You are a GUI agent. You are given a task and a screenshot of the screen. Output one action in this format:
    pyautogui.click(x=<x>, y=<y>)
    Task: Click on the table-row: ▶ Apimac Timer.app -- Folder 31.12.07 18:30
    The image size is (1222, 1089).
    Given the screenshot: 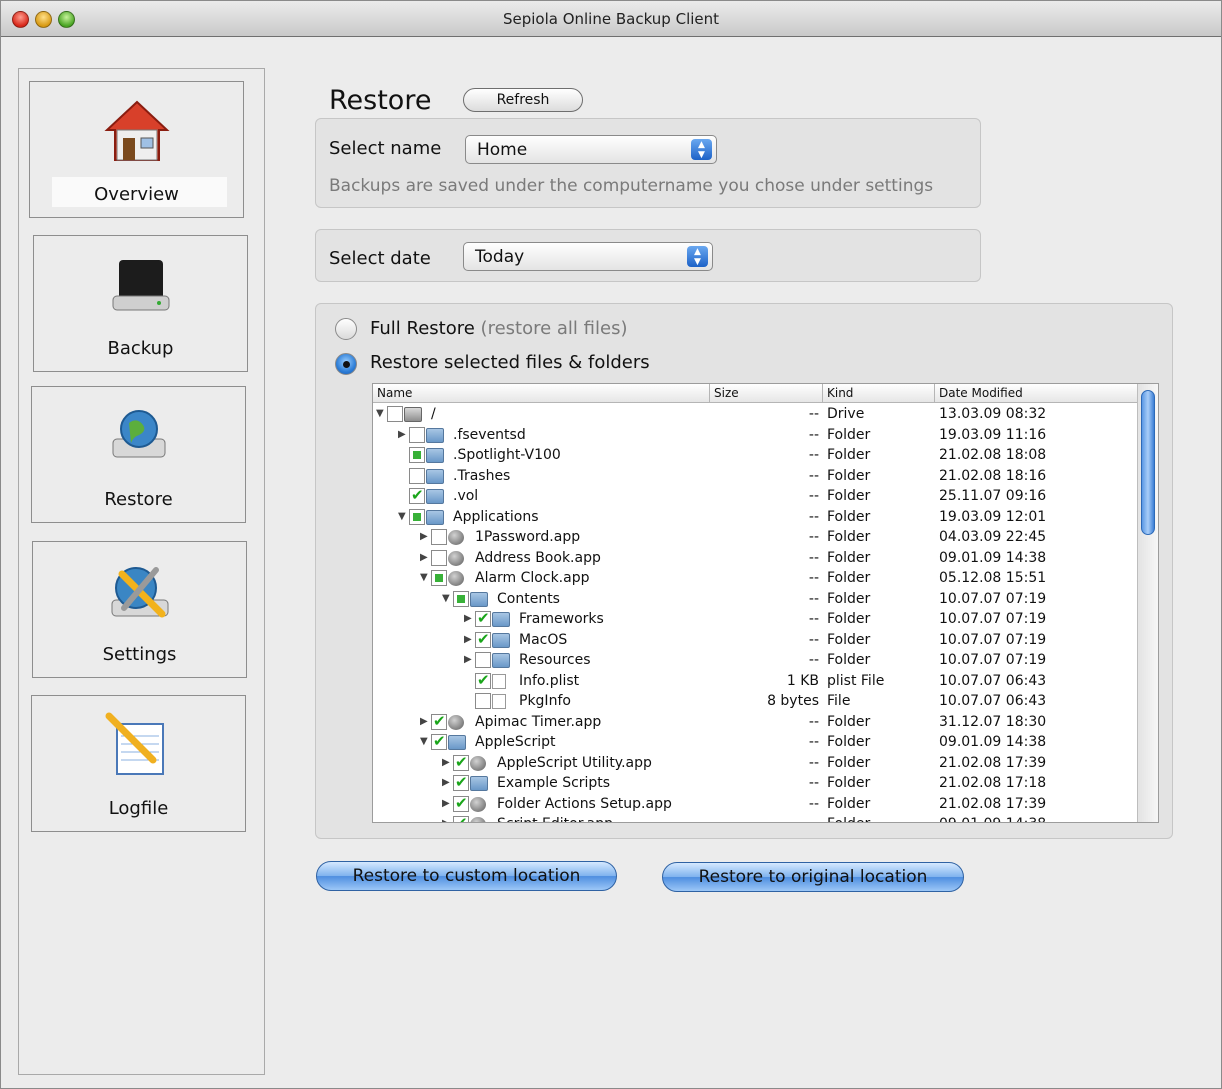 What is the action you would take?
    pyautogui.click(x=755, y=722)
    